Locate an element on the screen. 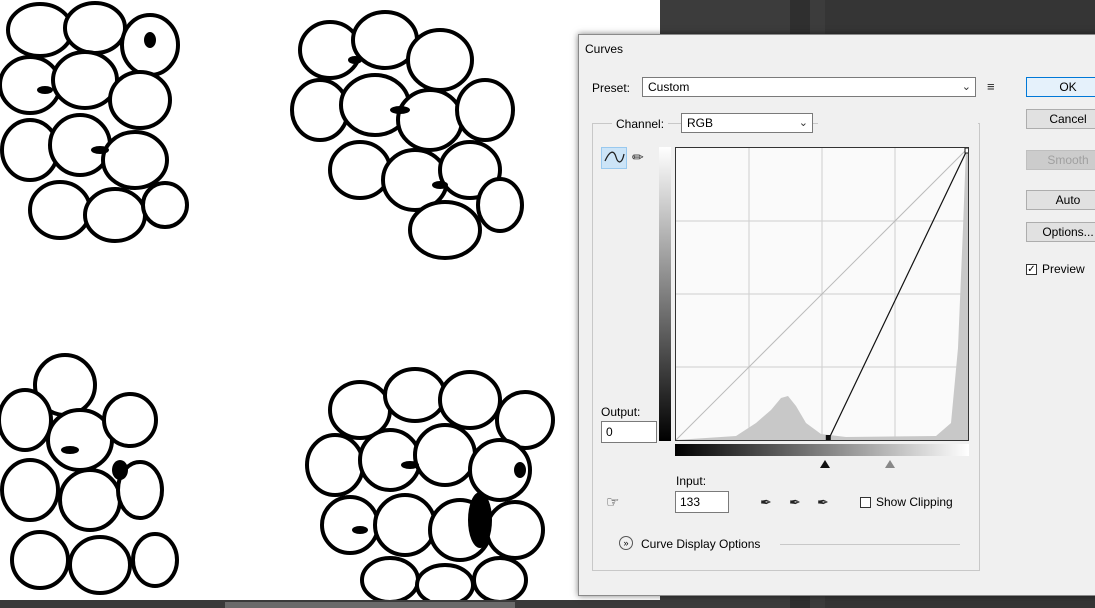 This screenshot has width=1095, height=608. divider is located at coordinates (870, 544).